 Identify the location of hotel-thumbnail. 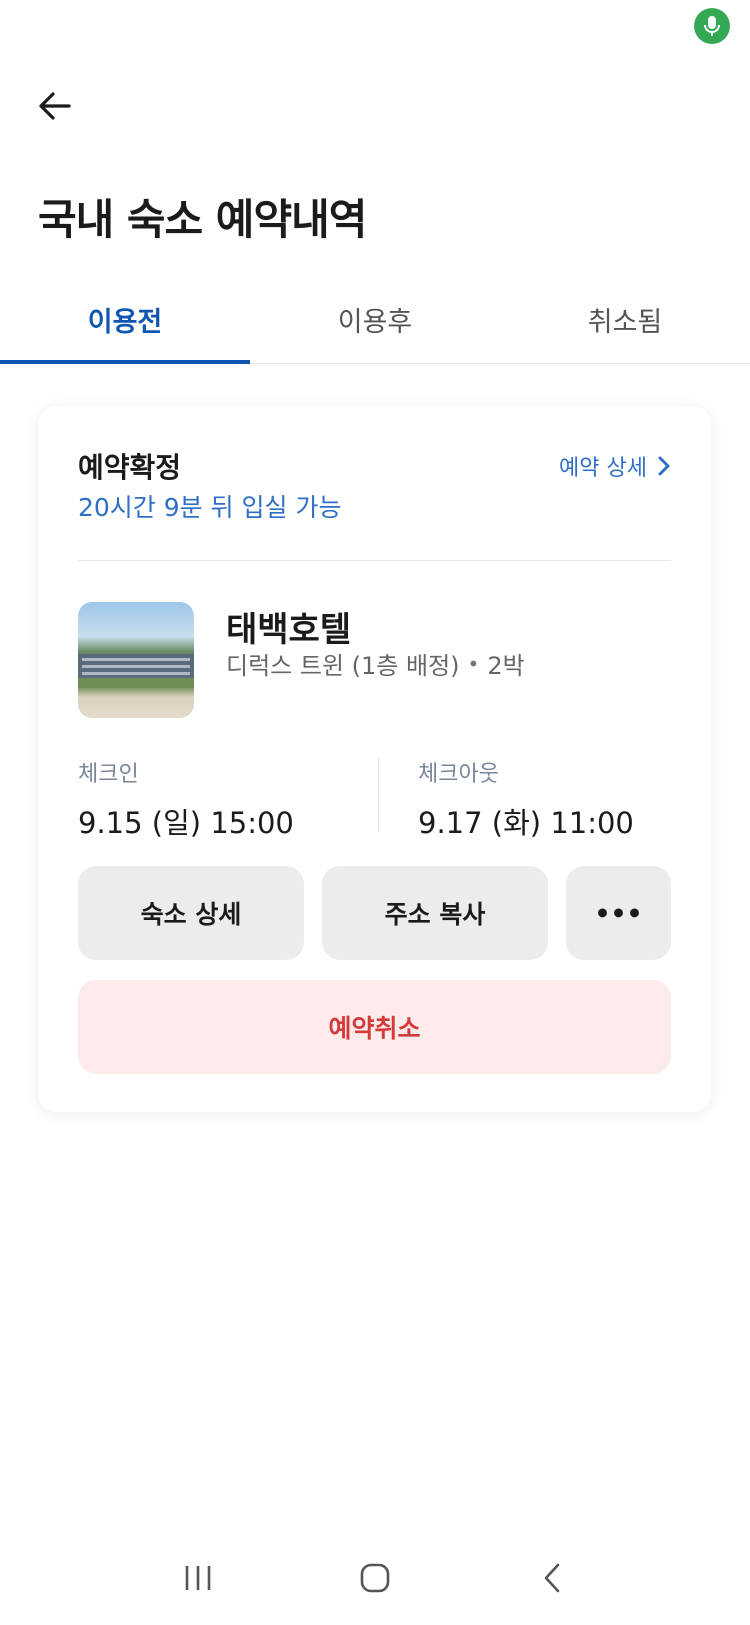
(136, 660).